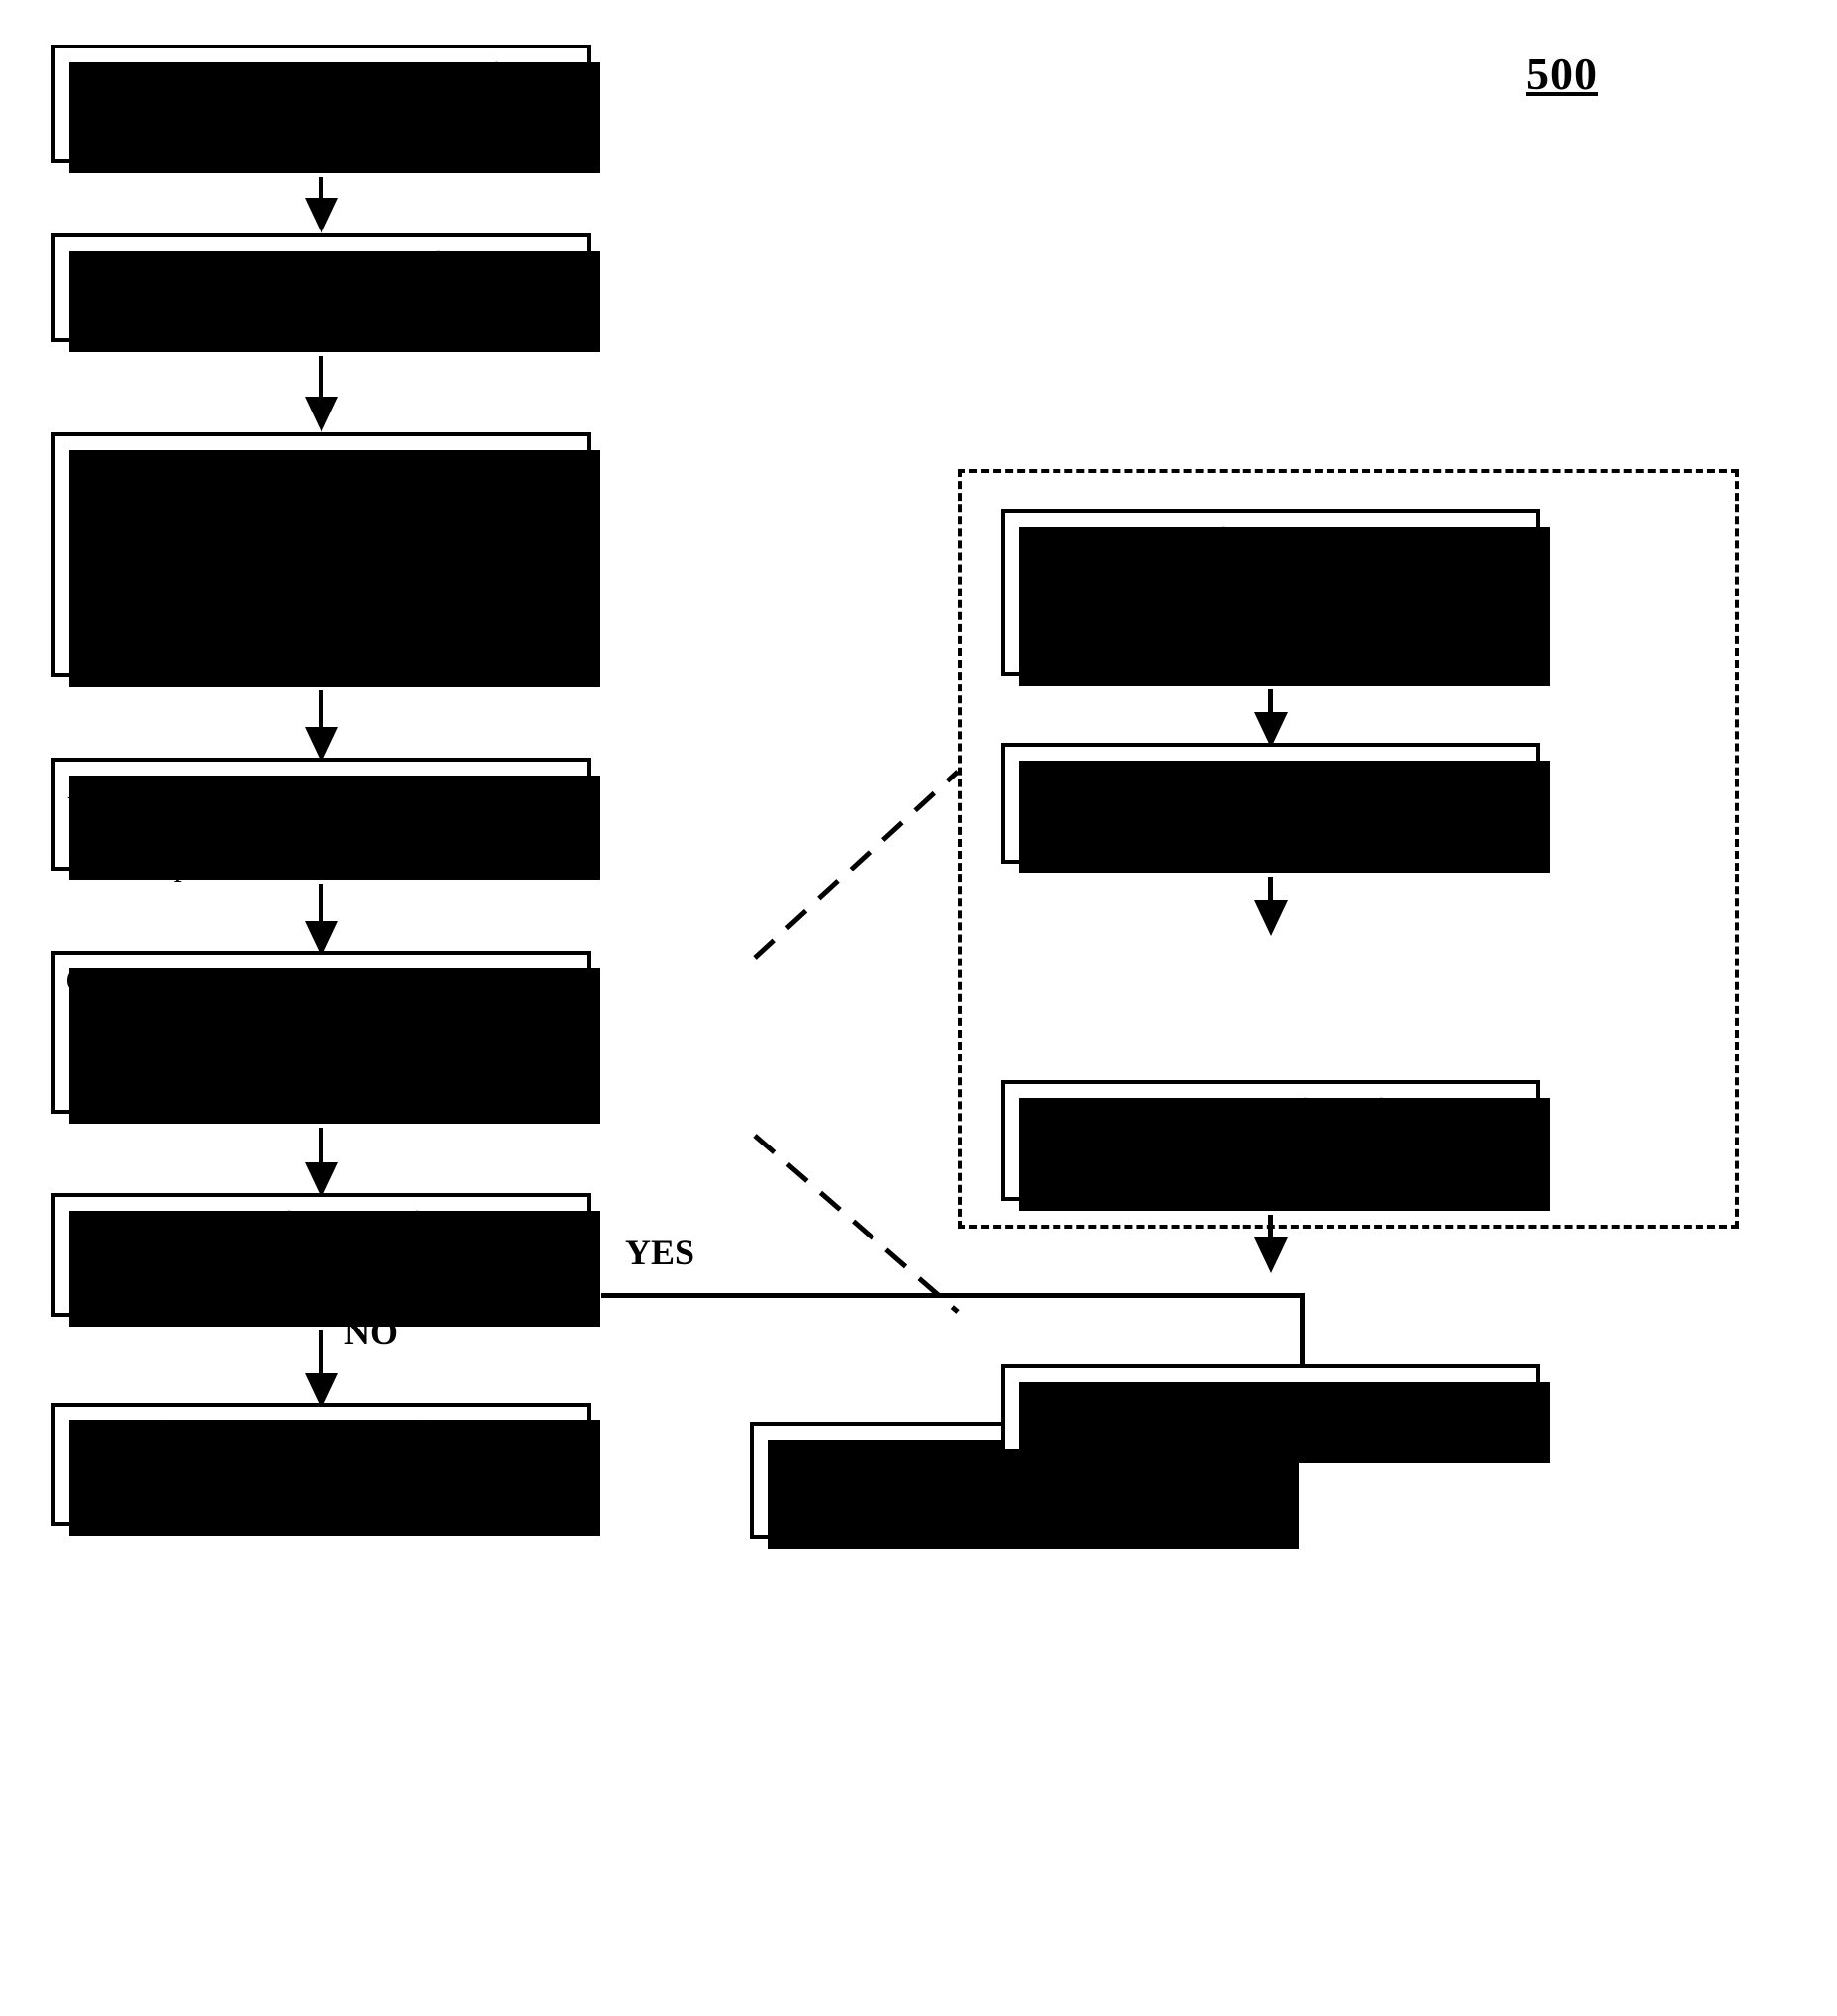 Image resolution: width=1837 pixels, height=2016 pixels. I want to click on leader-line-lower, so click(857, 1224).